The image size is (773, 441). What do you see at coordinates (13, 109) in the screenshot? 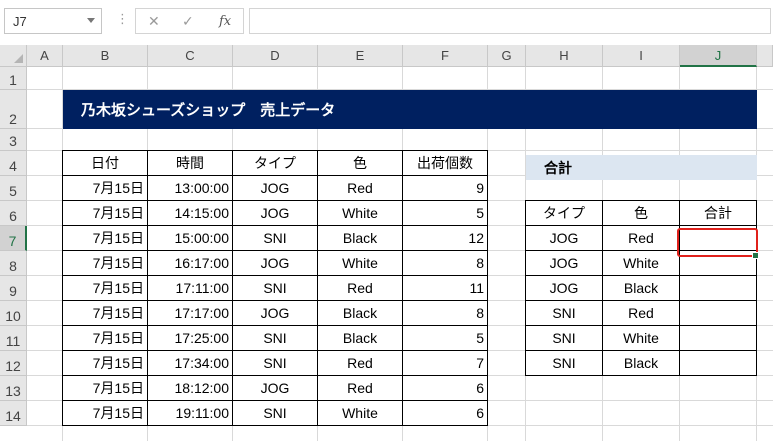
I see `row-header-2: 2` at bounding box center [13, 109].